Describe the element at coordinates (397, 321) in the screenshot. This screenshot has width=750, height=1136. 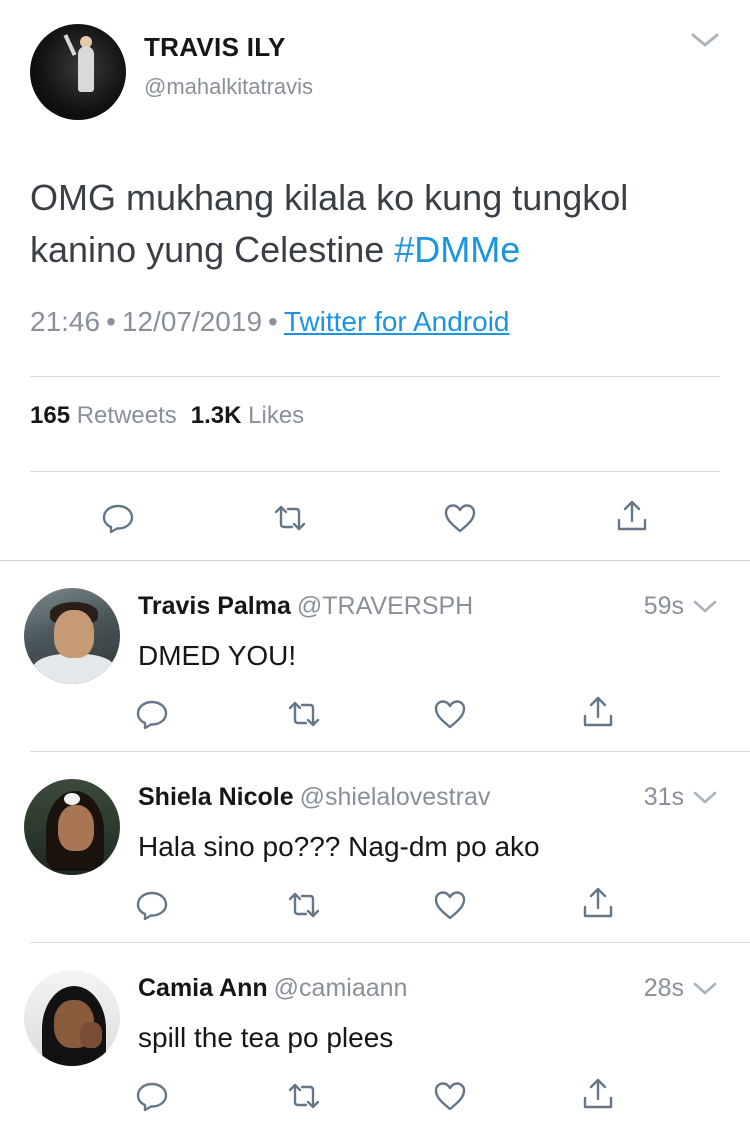
I see `tweet-source-link: Twitter for Android` at that location.